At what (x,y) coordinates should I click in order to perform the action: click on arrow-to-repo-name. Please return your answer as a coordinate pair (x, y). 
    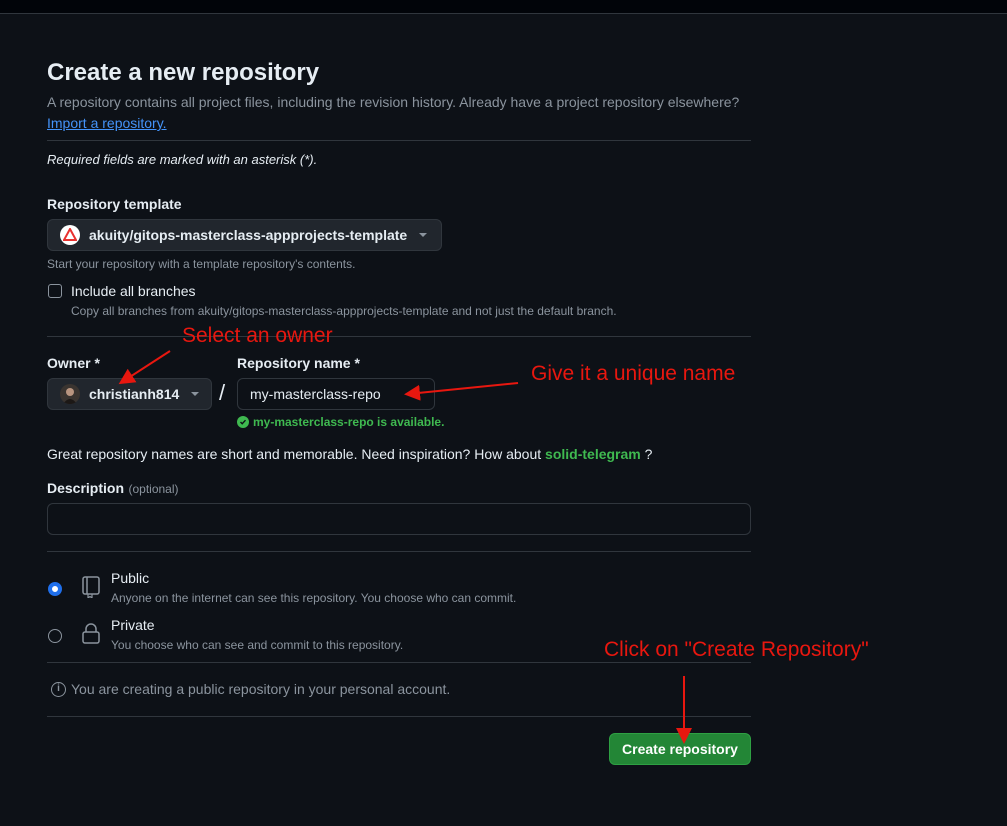
    Looking at the image, I should click on (461, 391).